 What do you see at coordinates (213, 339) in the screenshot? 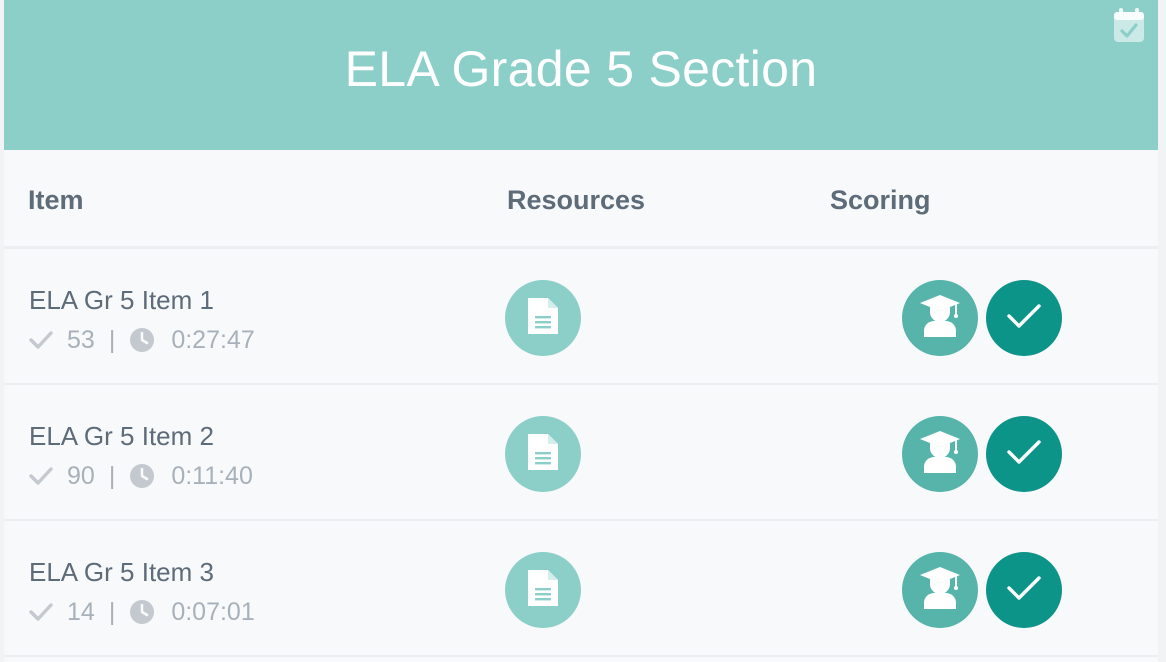
I see `item-time: 0:27:47` at bounding box center [213, 339].